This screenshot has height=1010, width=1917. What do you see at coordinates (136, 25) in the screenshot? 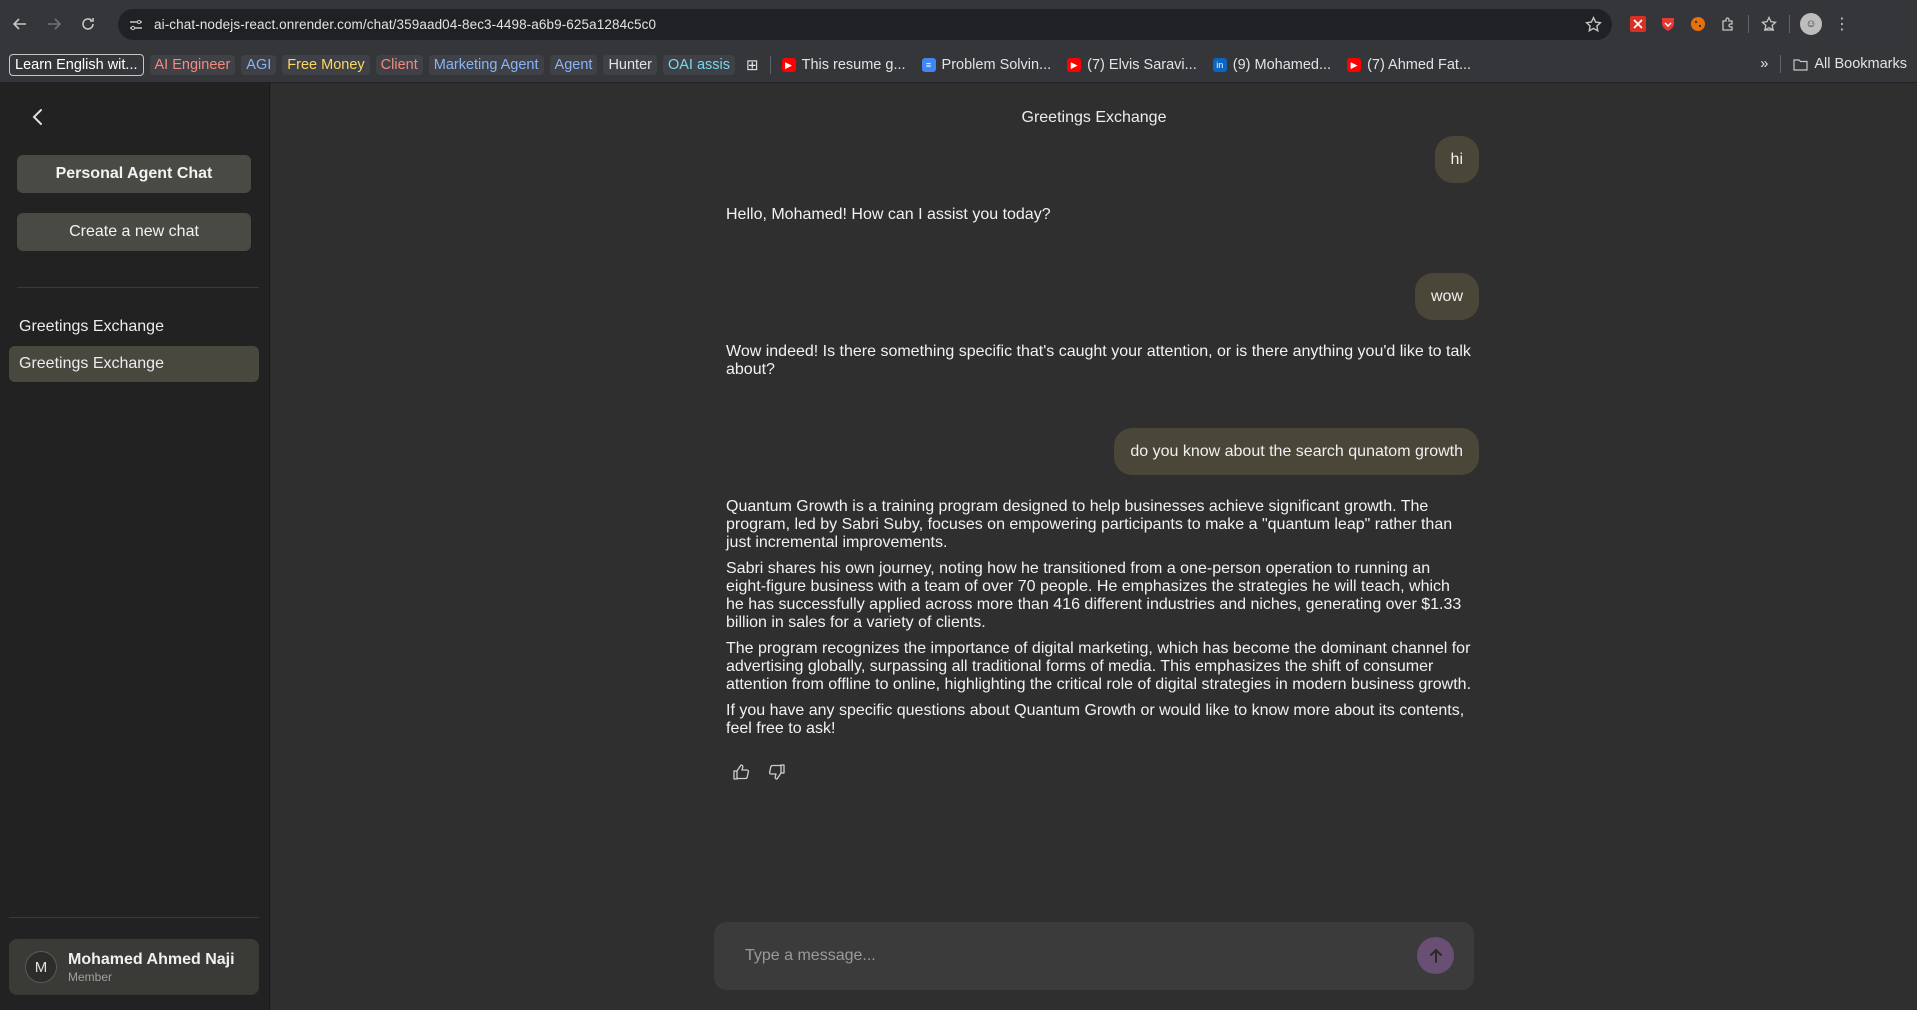
I see `site-info-icon` at bounding box center [136, 25].